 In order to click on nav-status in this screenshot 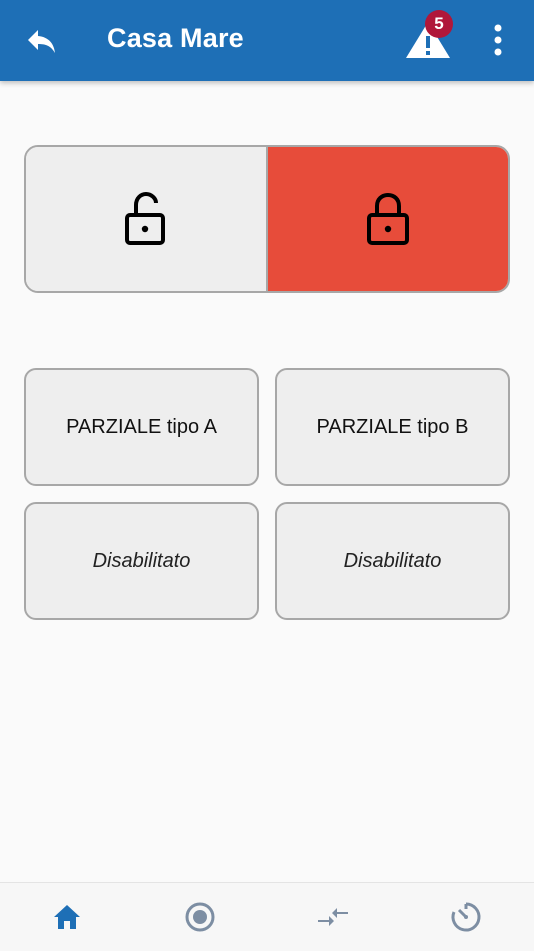, I will do `click(199, 917)`.